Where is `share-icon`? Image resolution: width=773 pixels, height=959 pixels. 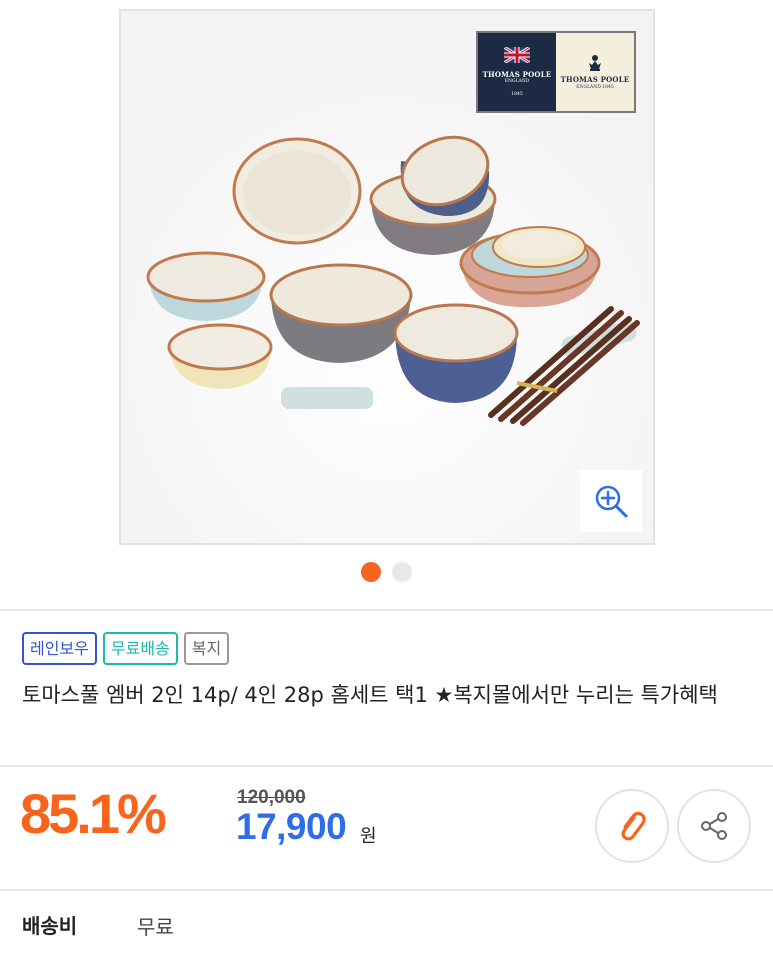 share-icon is located at coordinates (714, 826).